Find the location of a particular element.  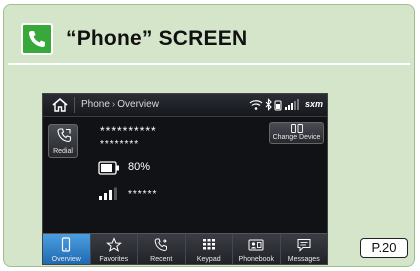

star-icon is located at coordinates (113, 244).